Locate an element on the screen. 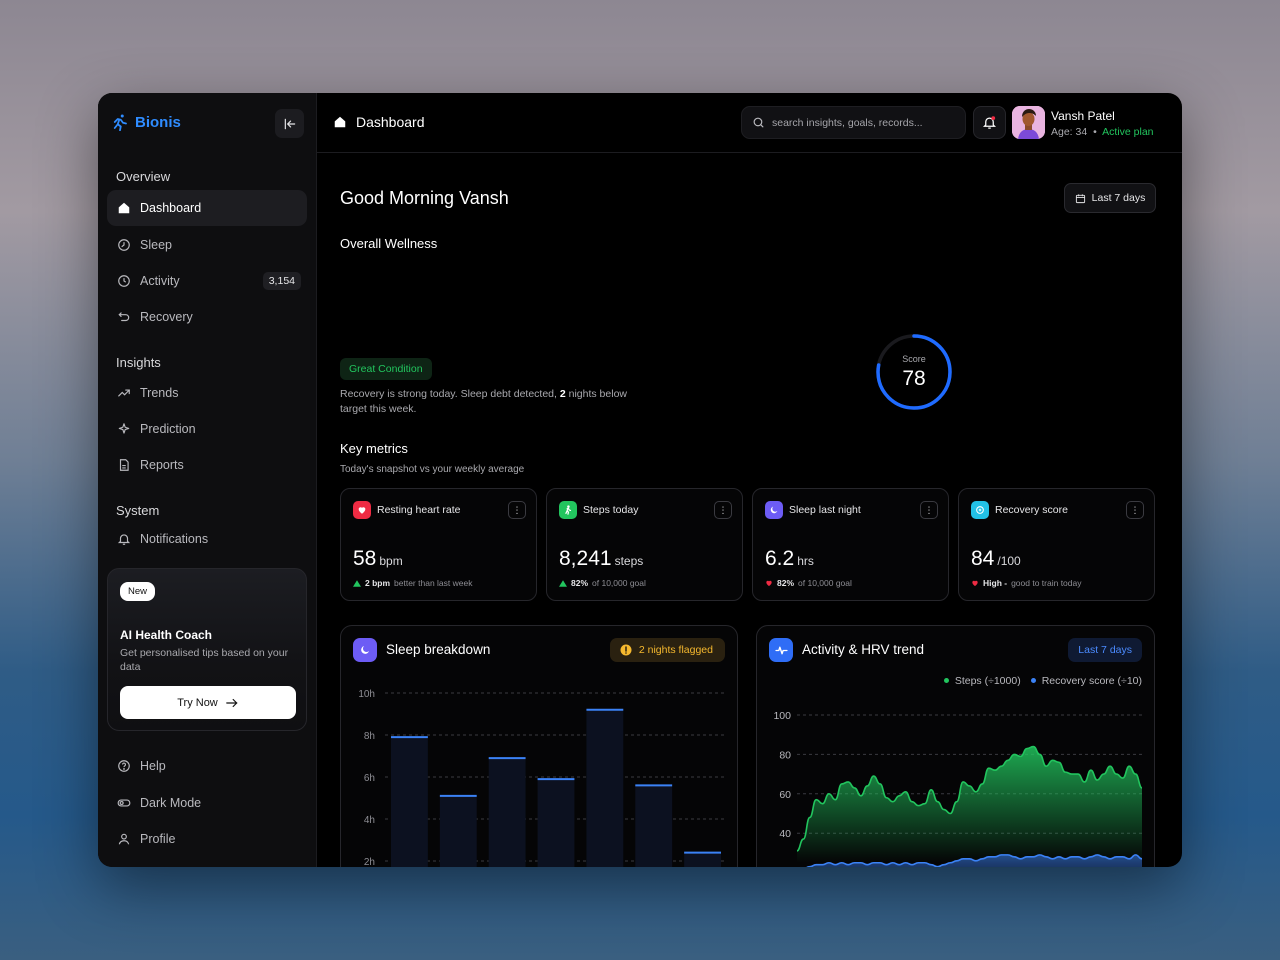  greeting: Good Morning Vansh is located at coordinates (424, 198).